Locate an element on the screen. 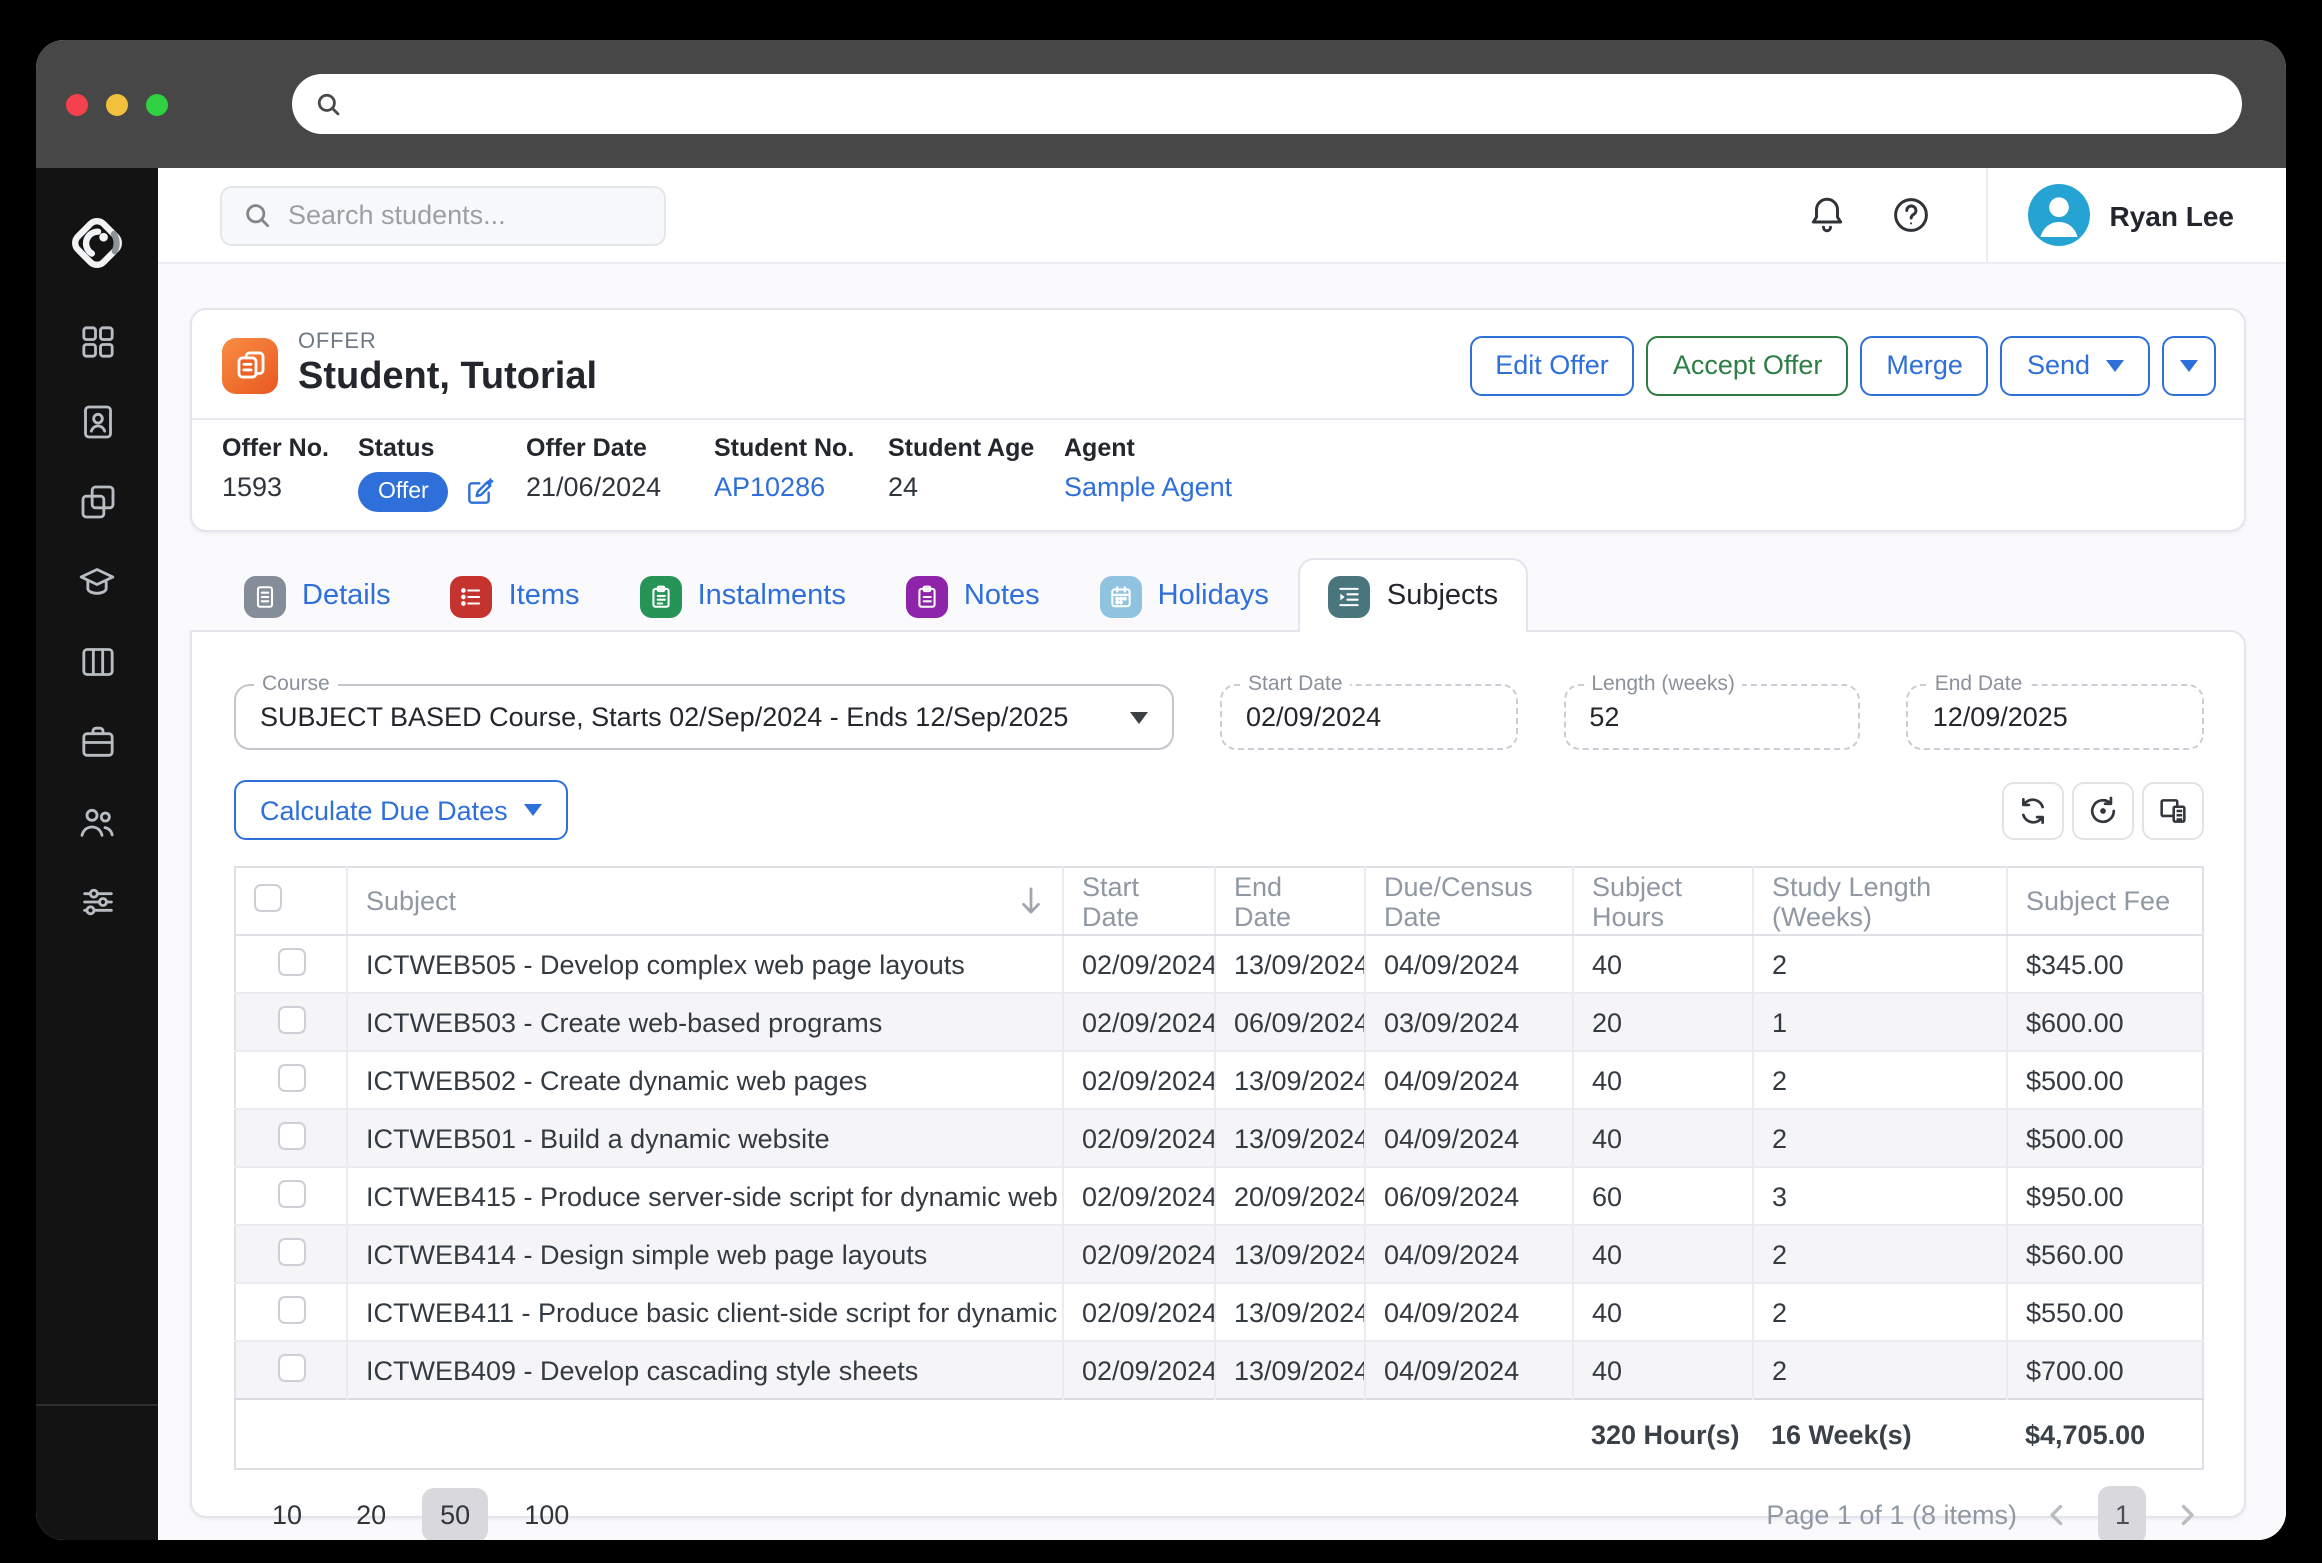 This screenshot has width=2322, height=1563. column-chooser-button is located at coordinates (2173, 810).